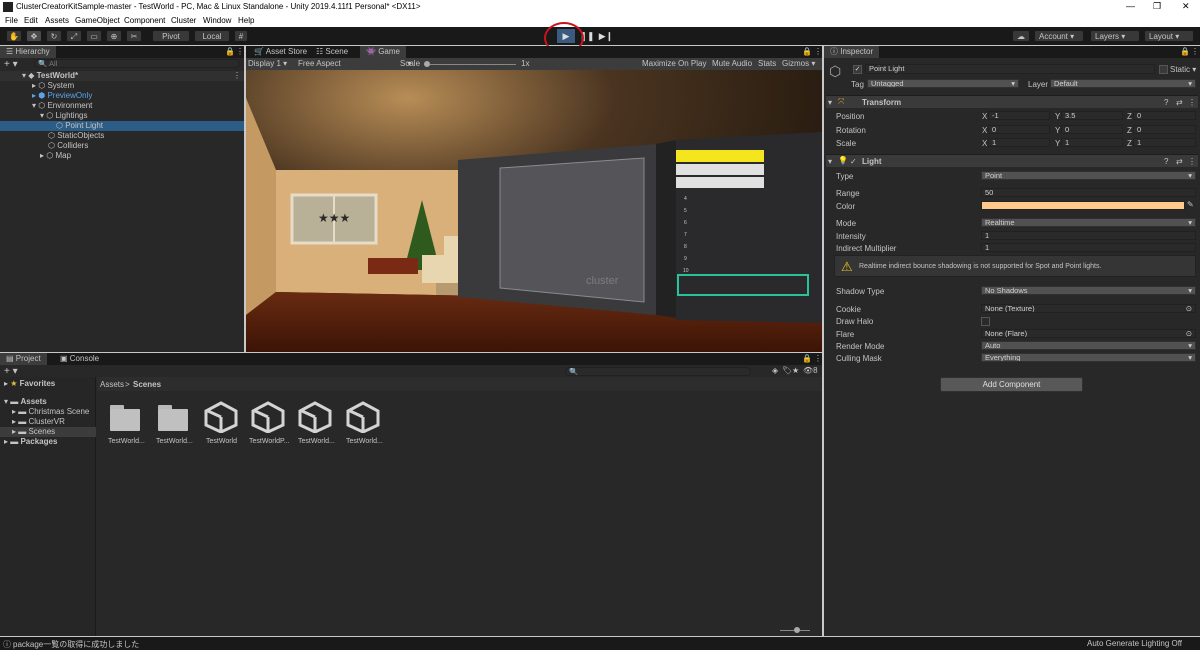  Describe the element at coordinates (11, 20) in the screenshot. I see `menu-file: File` at that location.